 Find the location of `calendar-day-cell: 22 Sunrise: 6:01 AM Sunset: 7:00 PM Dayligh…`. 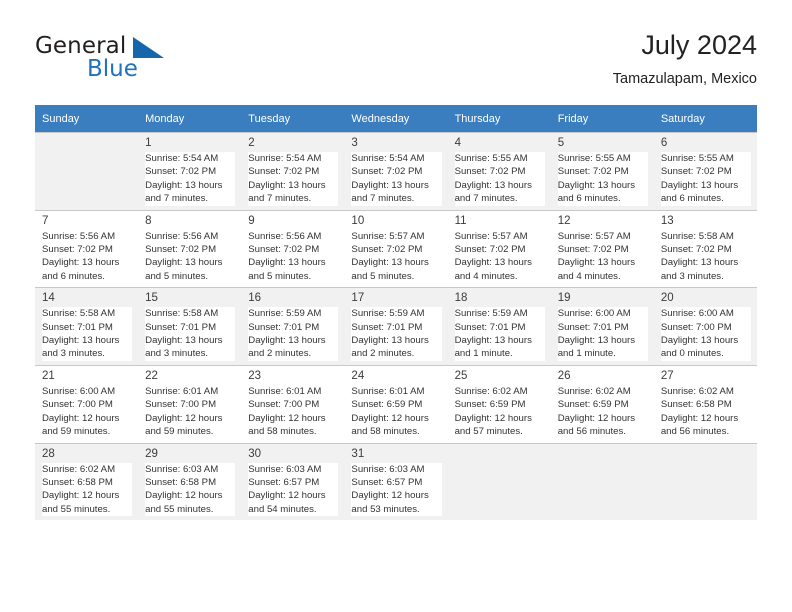

calendar-day-cell: 22 Sunrise: 6:01 AM Sunset: 7:00 PM Dayligh… is located at coordinates (190, 403).